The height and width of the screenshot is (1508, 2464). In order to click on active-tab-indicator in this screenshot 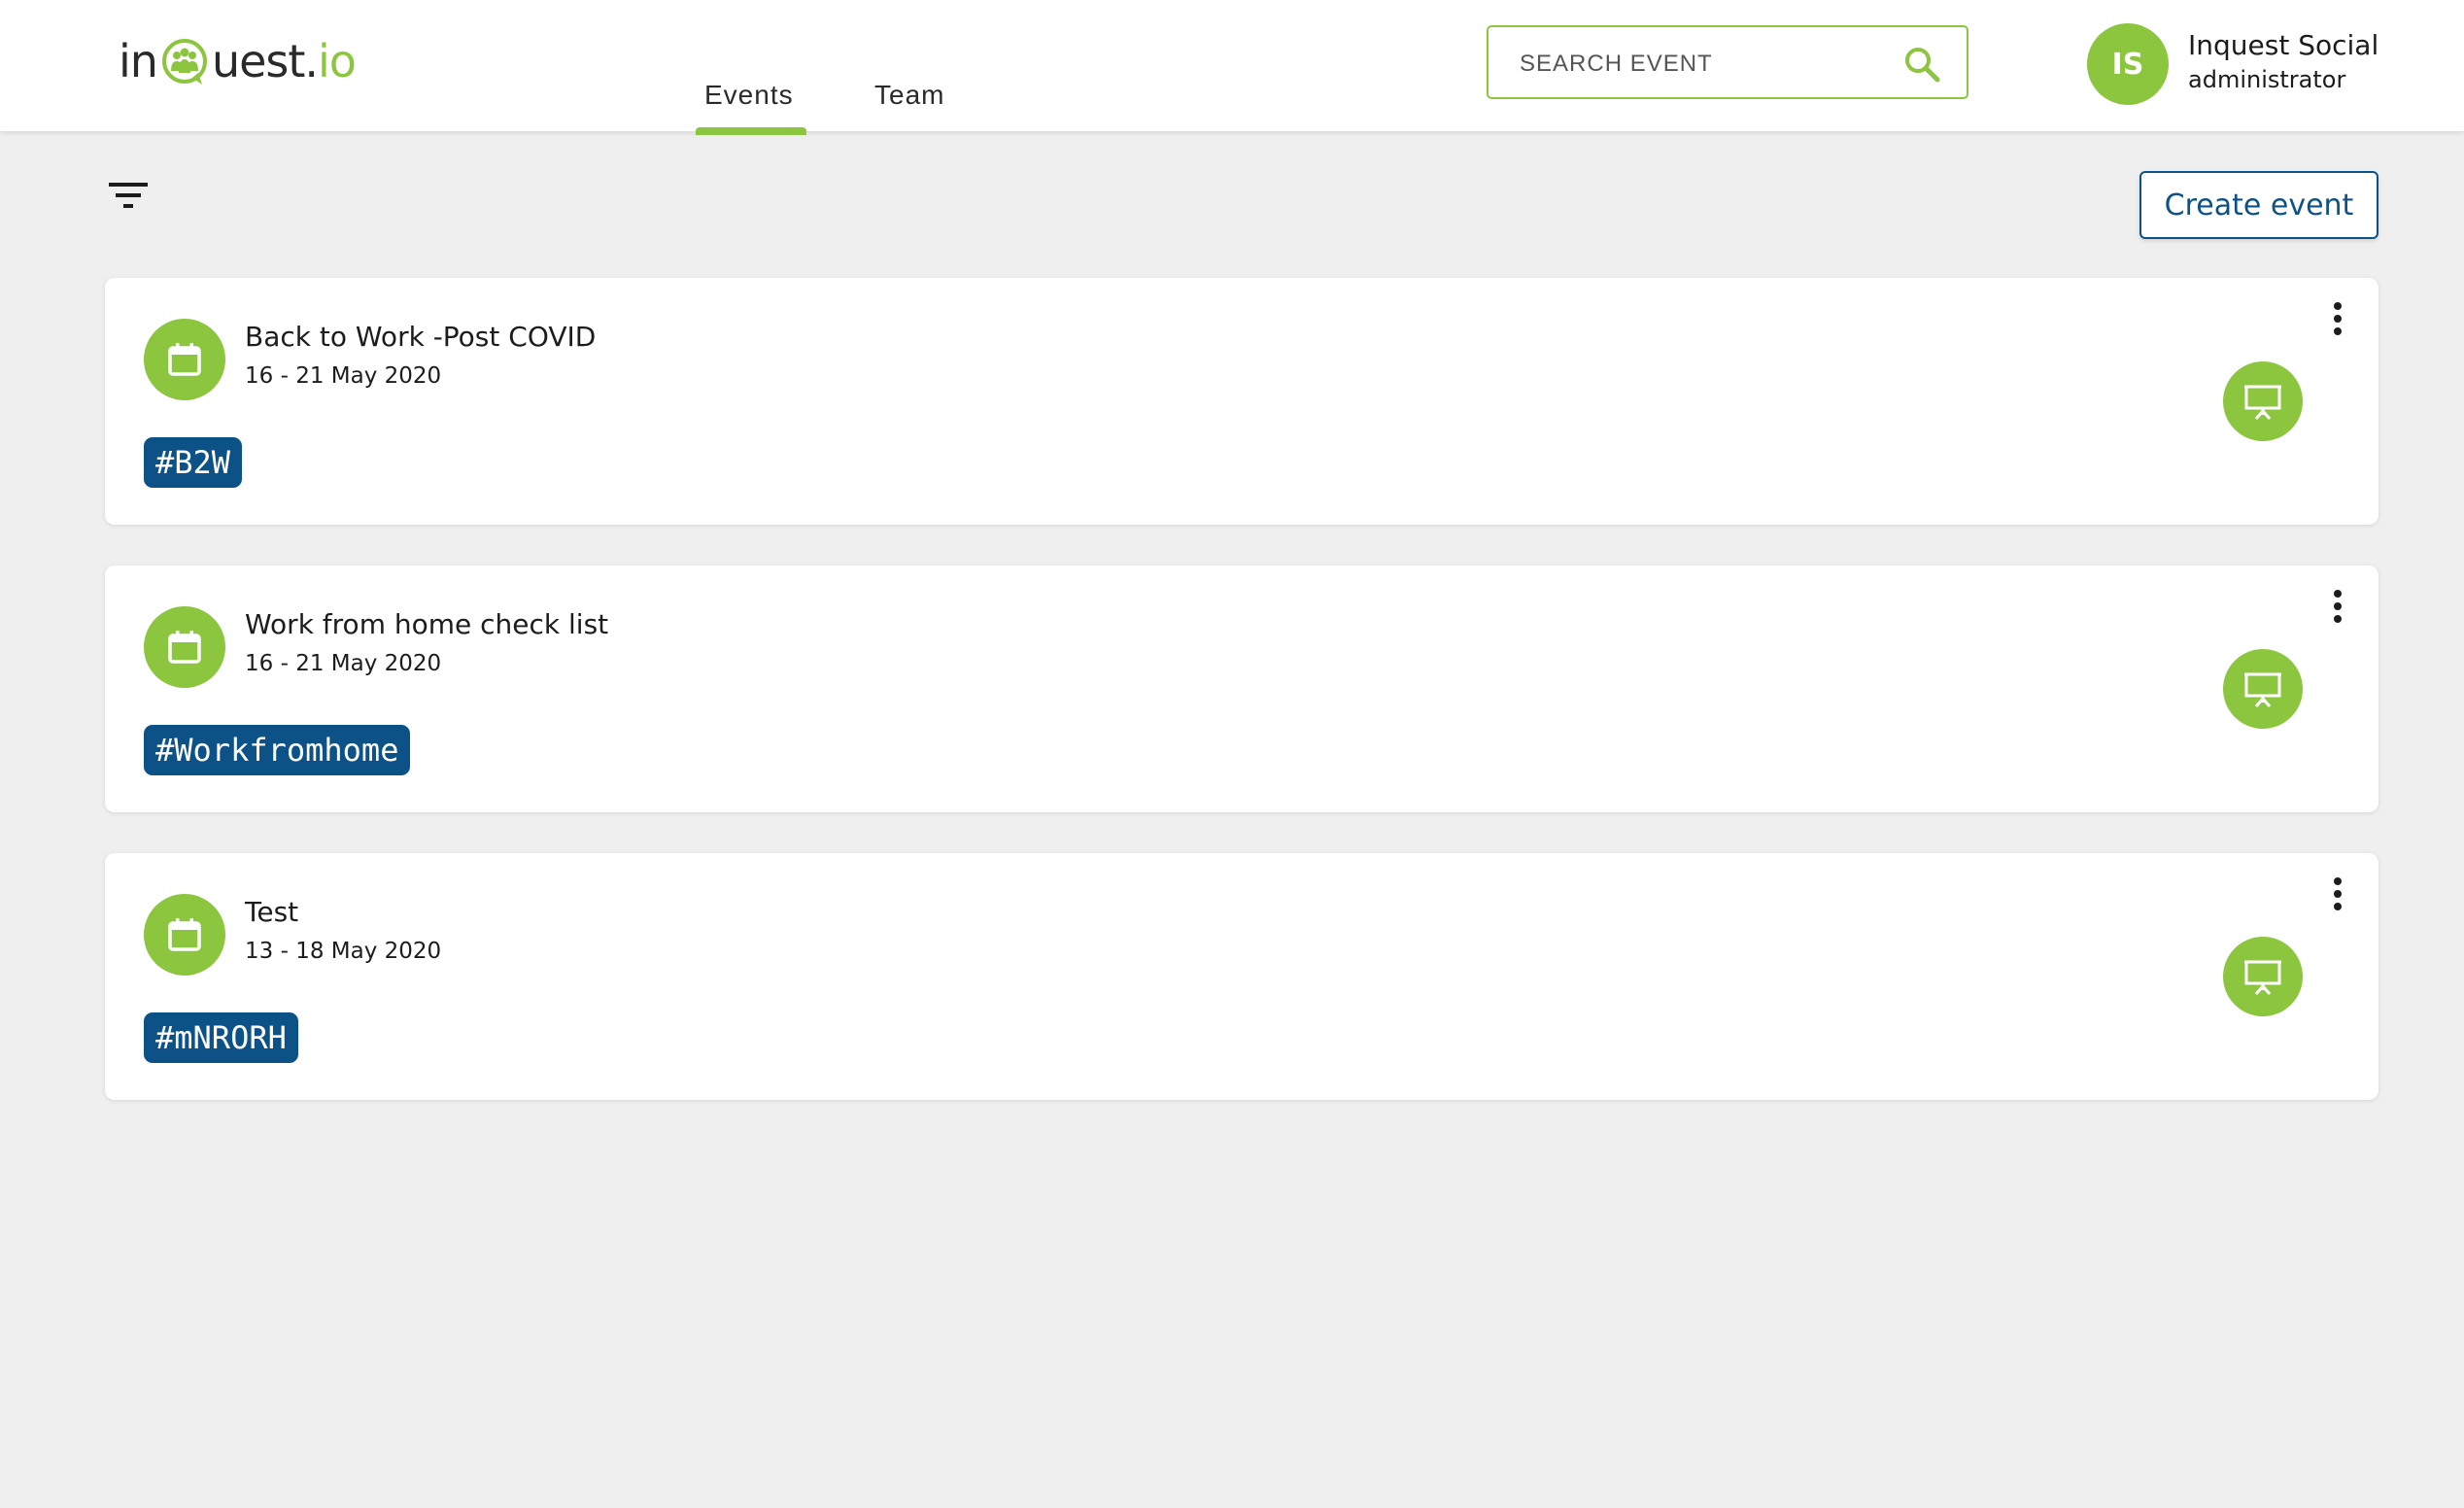, I will do `click(751, 131)`.